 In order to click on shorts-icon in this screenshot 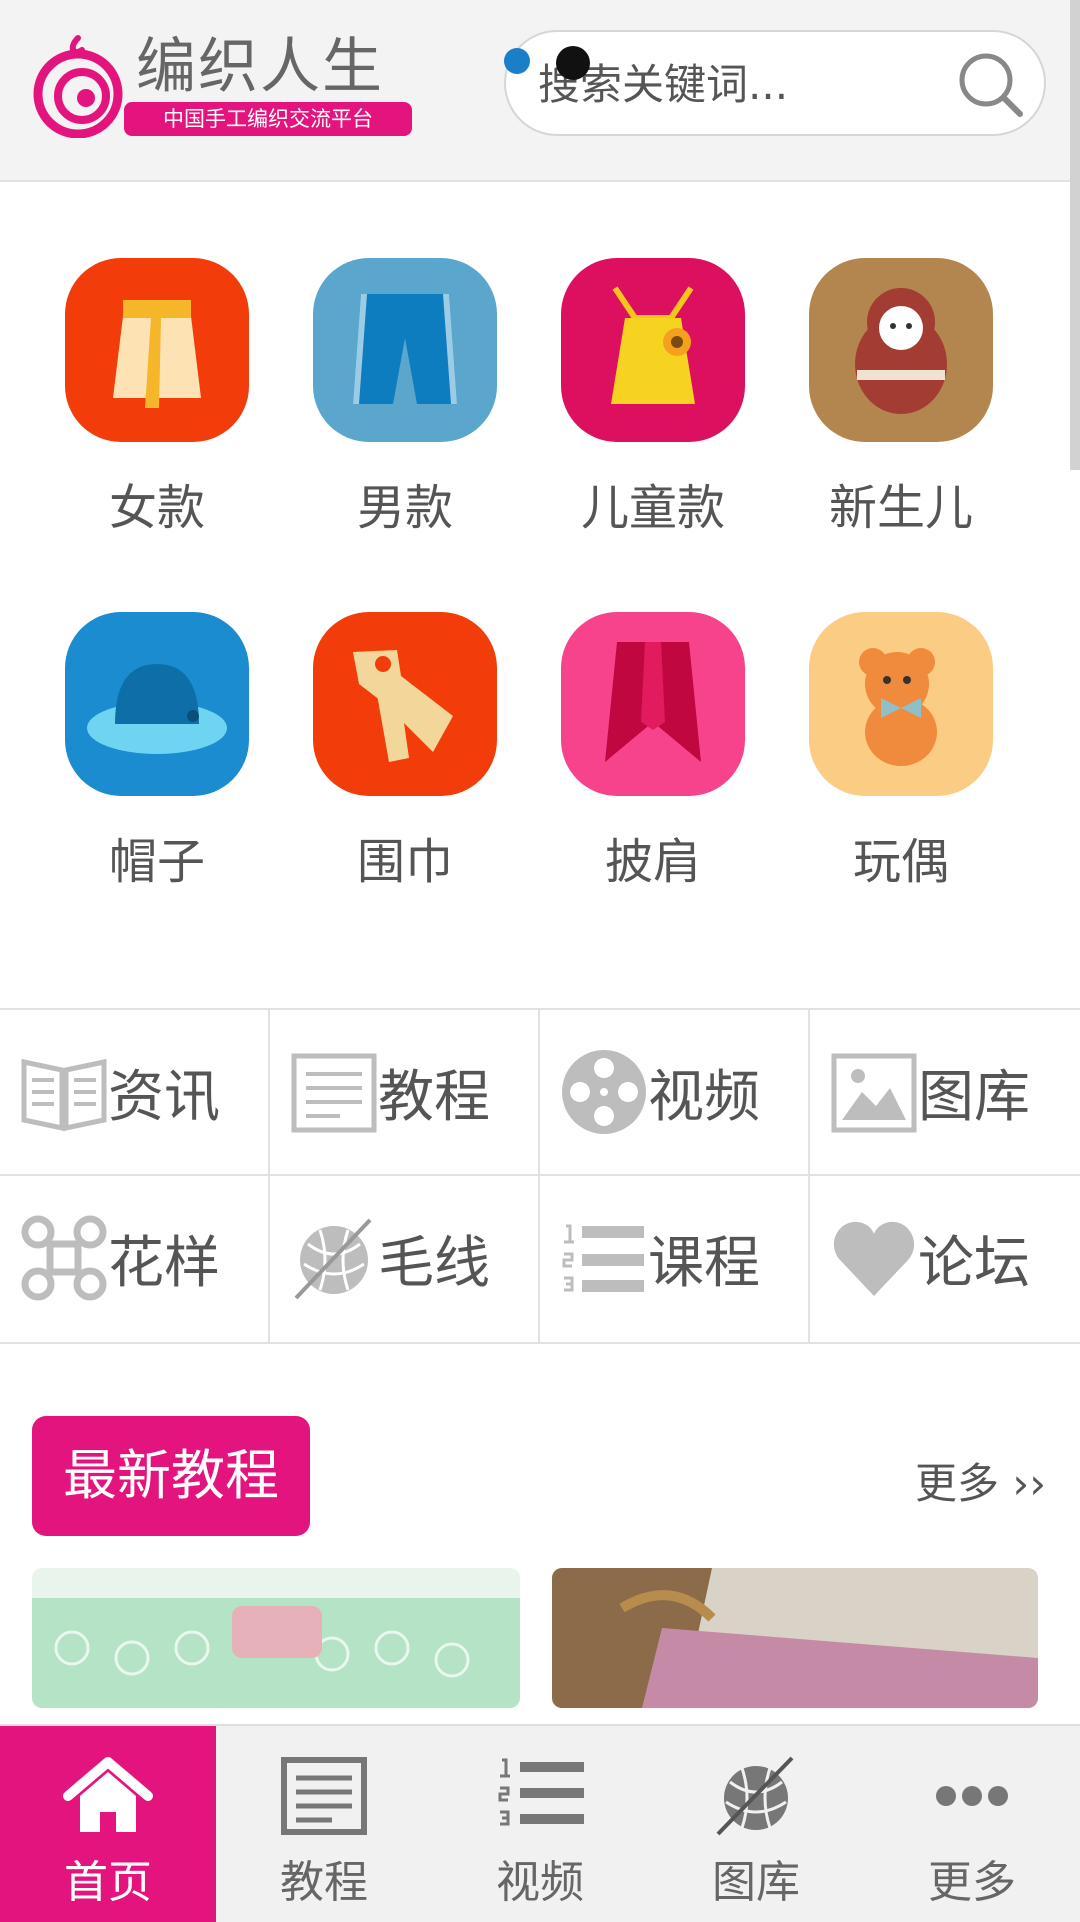, I will do `click(405, 350)`.